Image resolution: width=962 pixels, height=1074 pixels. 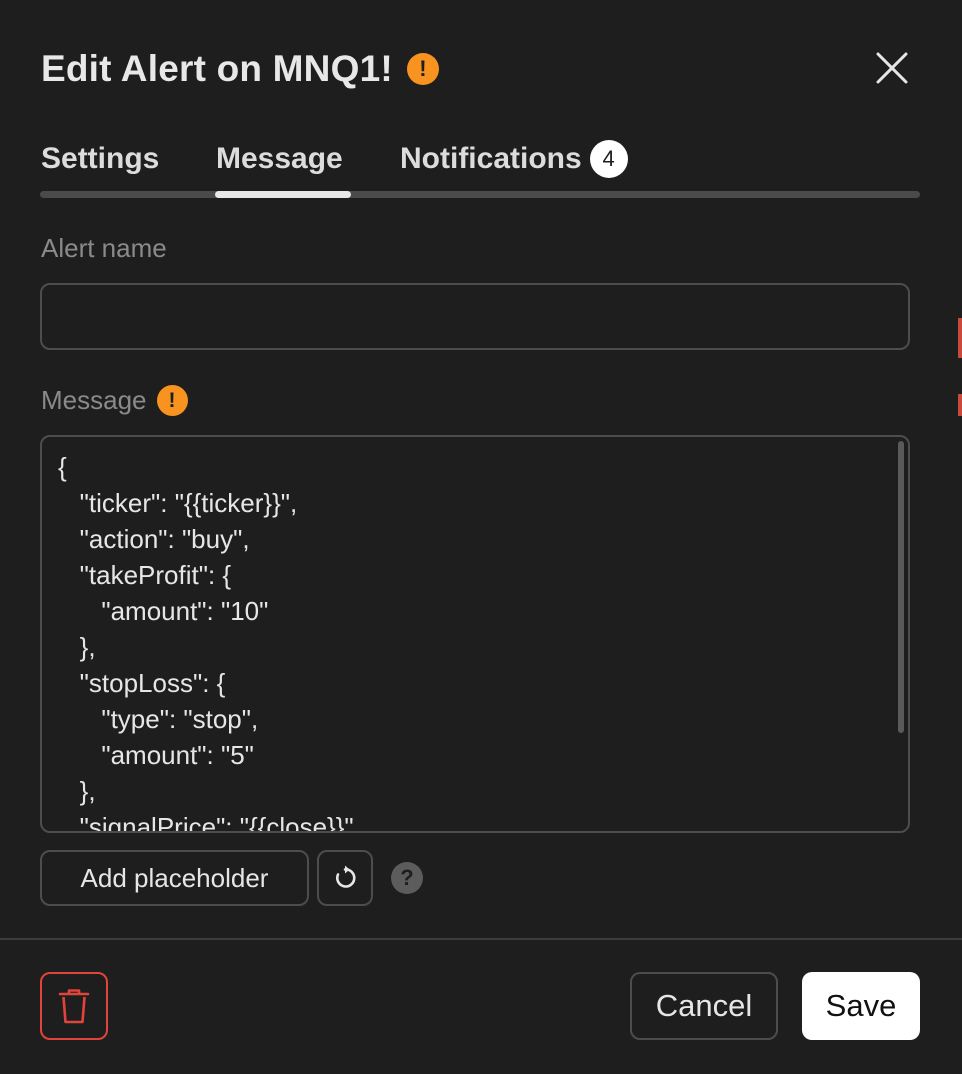 What do you see at coordinates (481, 939) in the screenshot?
I see `footer-divider` at bounding box center [481, 939].